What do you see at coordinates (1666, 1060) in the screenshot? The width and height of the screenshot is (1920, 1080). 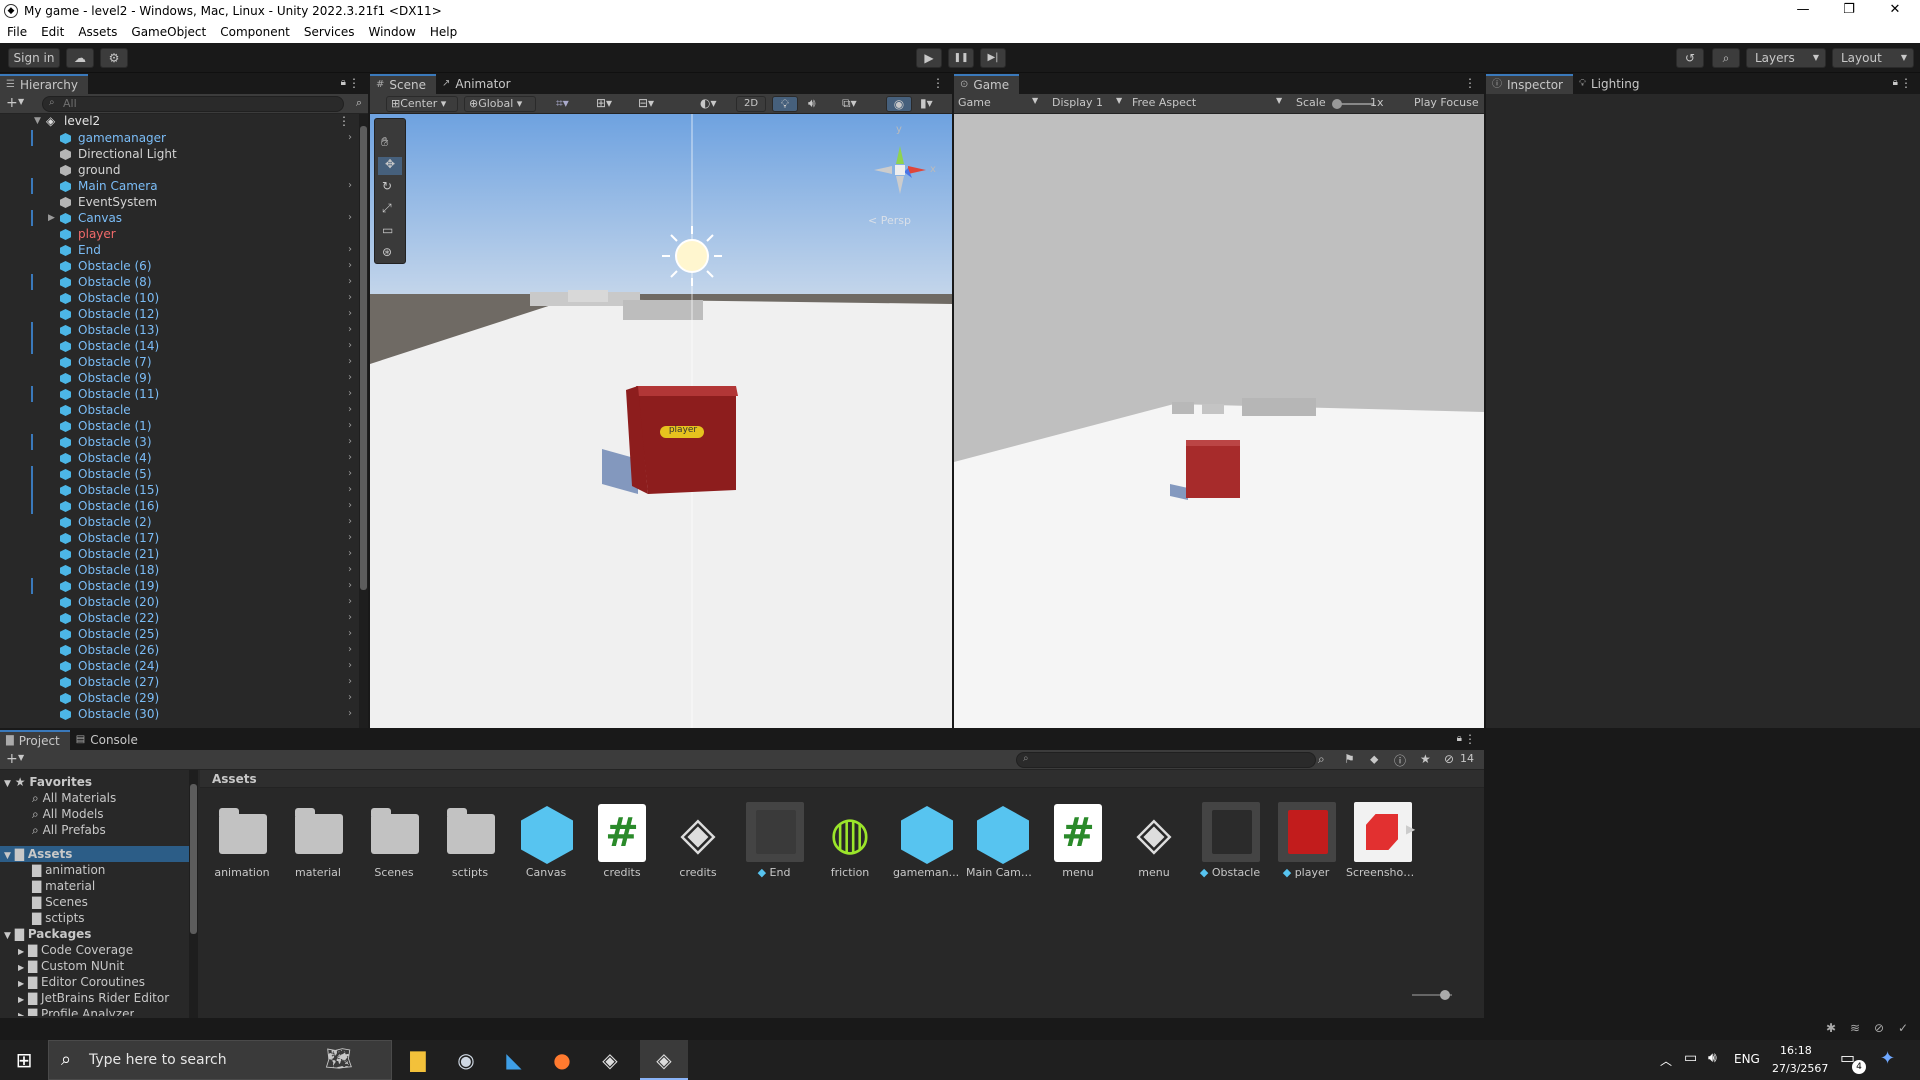 I see `show-hidden-icons: ︿` at bounding box center [1666, 1060].